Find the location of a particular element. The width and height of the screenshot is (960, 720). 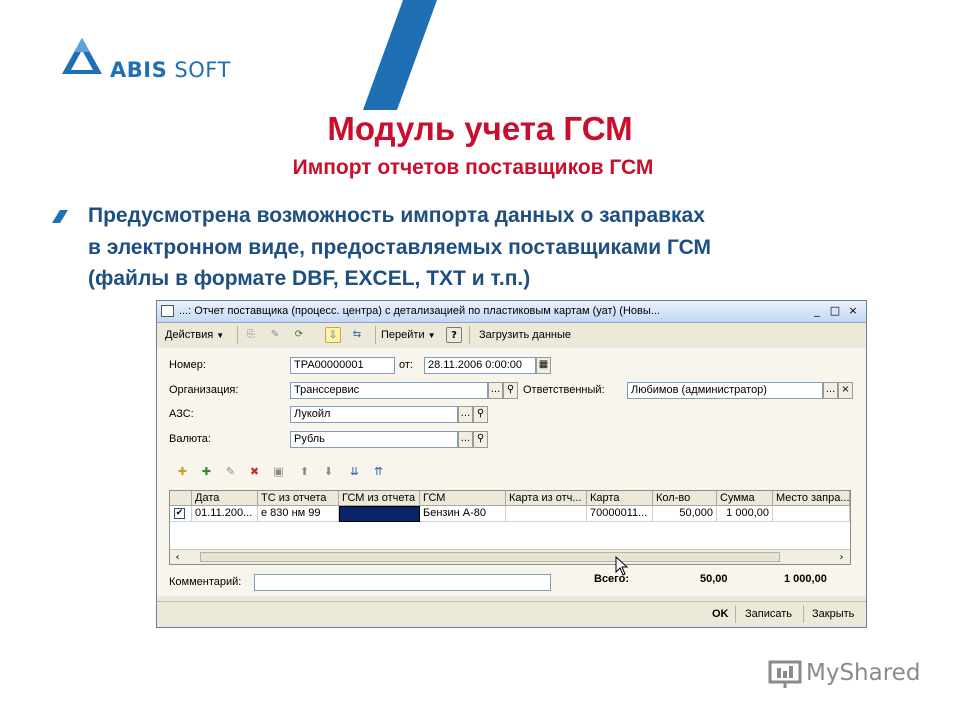

table-cell: 1 000,00 is located at coordinates (745, 514).